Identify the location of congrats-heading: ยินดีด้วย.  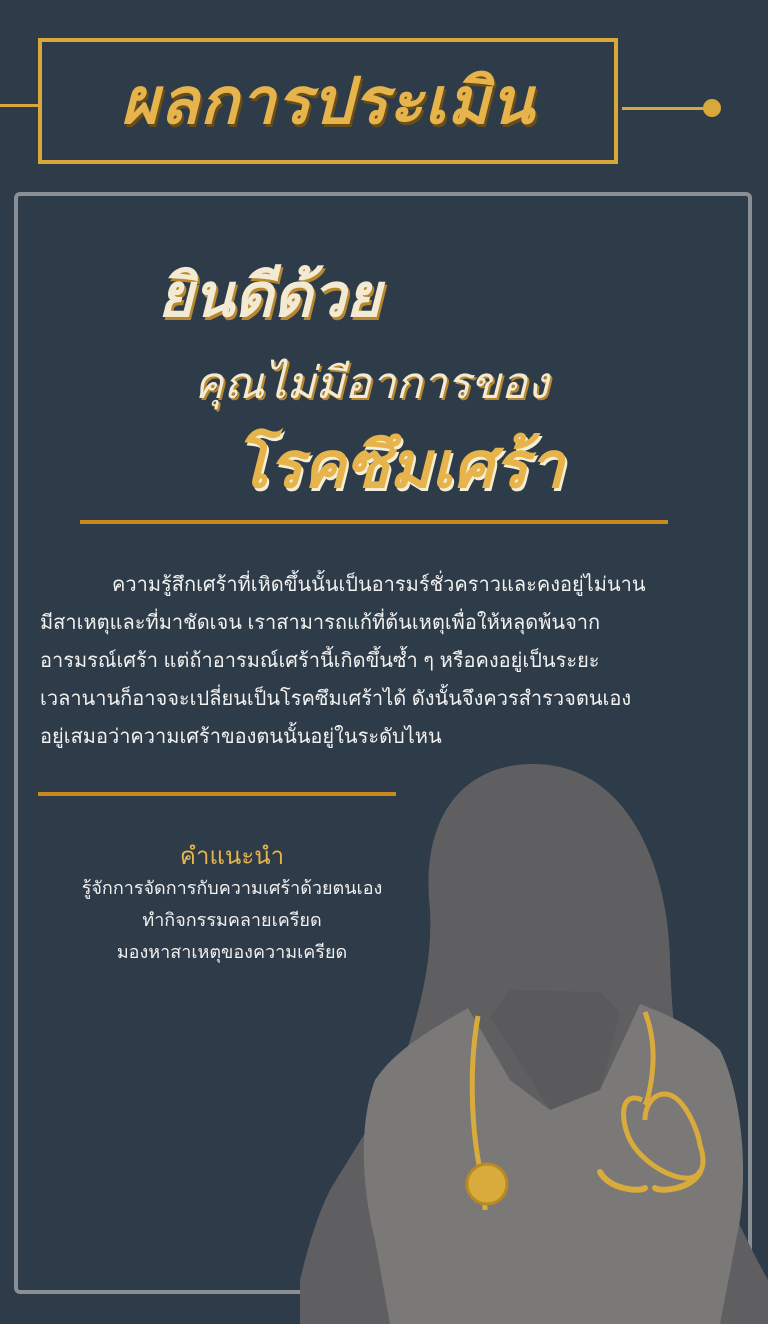
(269, 296).